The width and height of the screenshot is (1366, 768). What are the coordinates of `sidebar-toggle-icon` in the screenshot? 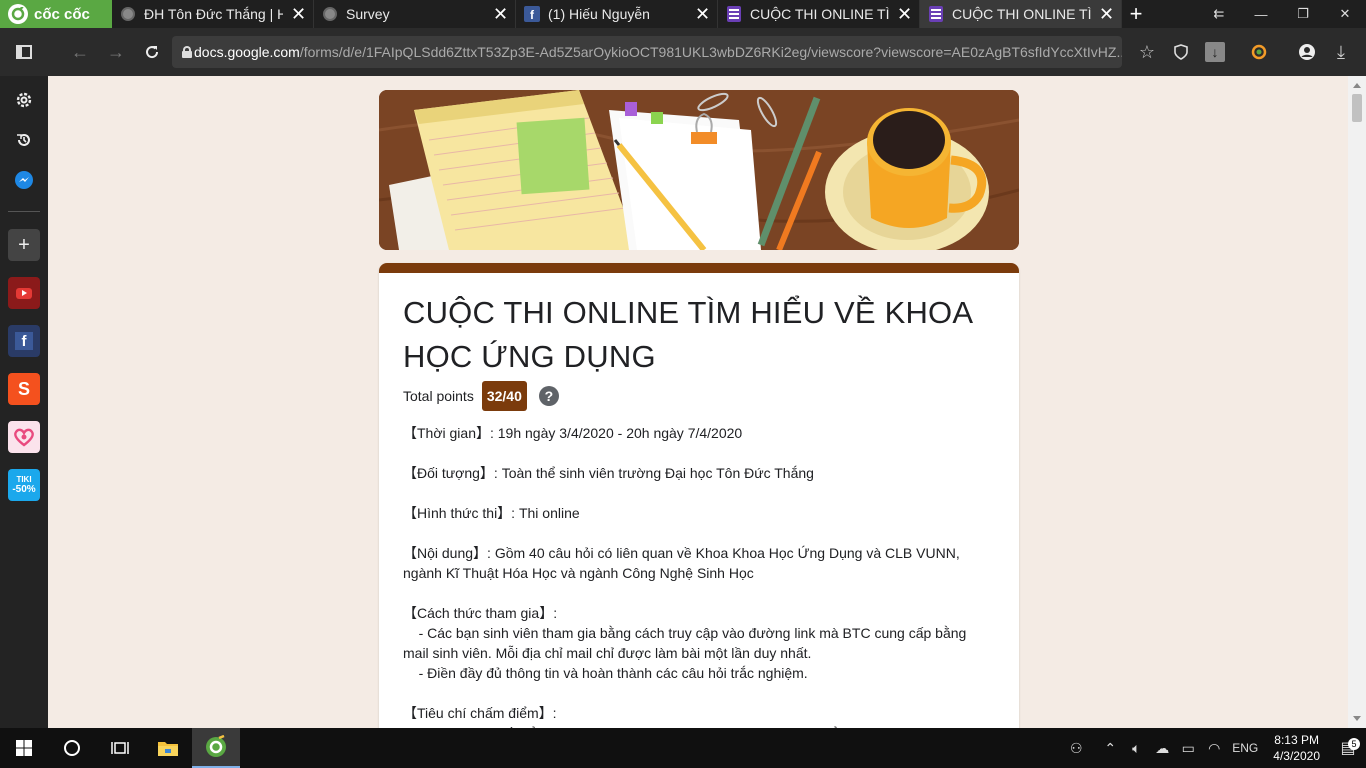 It's located at (24, 52).